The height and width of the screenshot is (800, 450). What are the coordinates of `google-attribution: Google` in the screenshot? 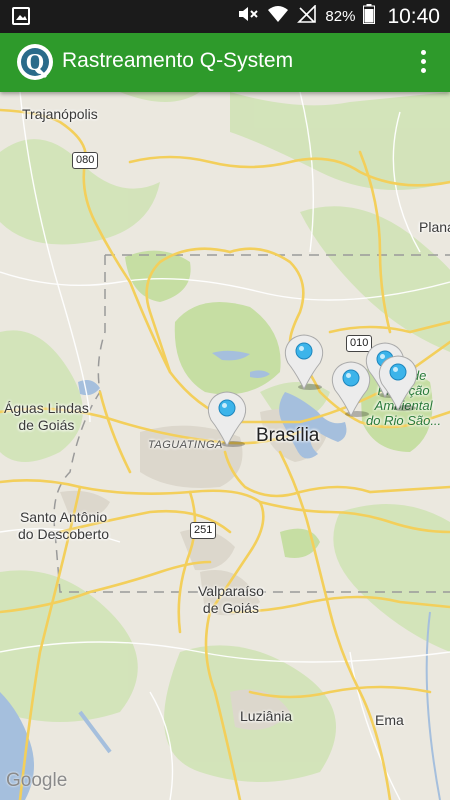 It's located at (37, 780).